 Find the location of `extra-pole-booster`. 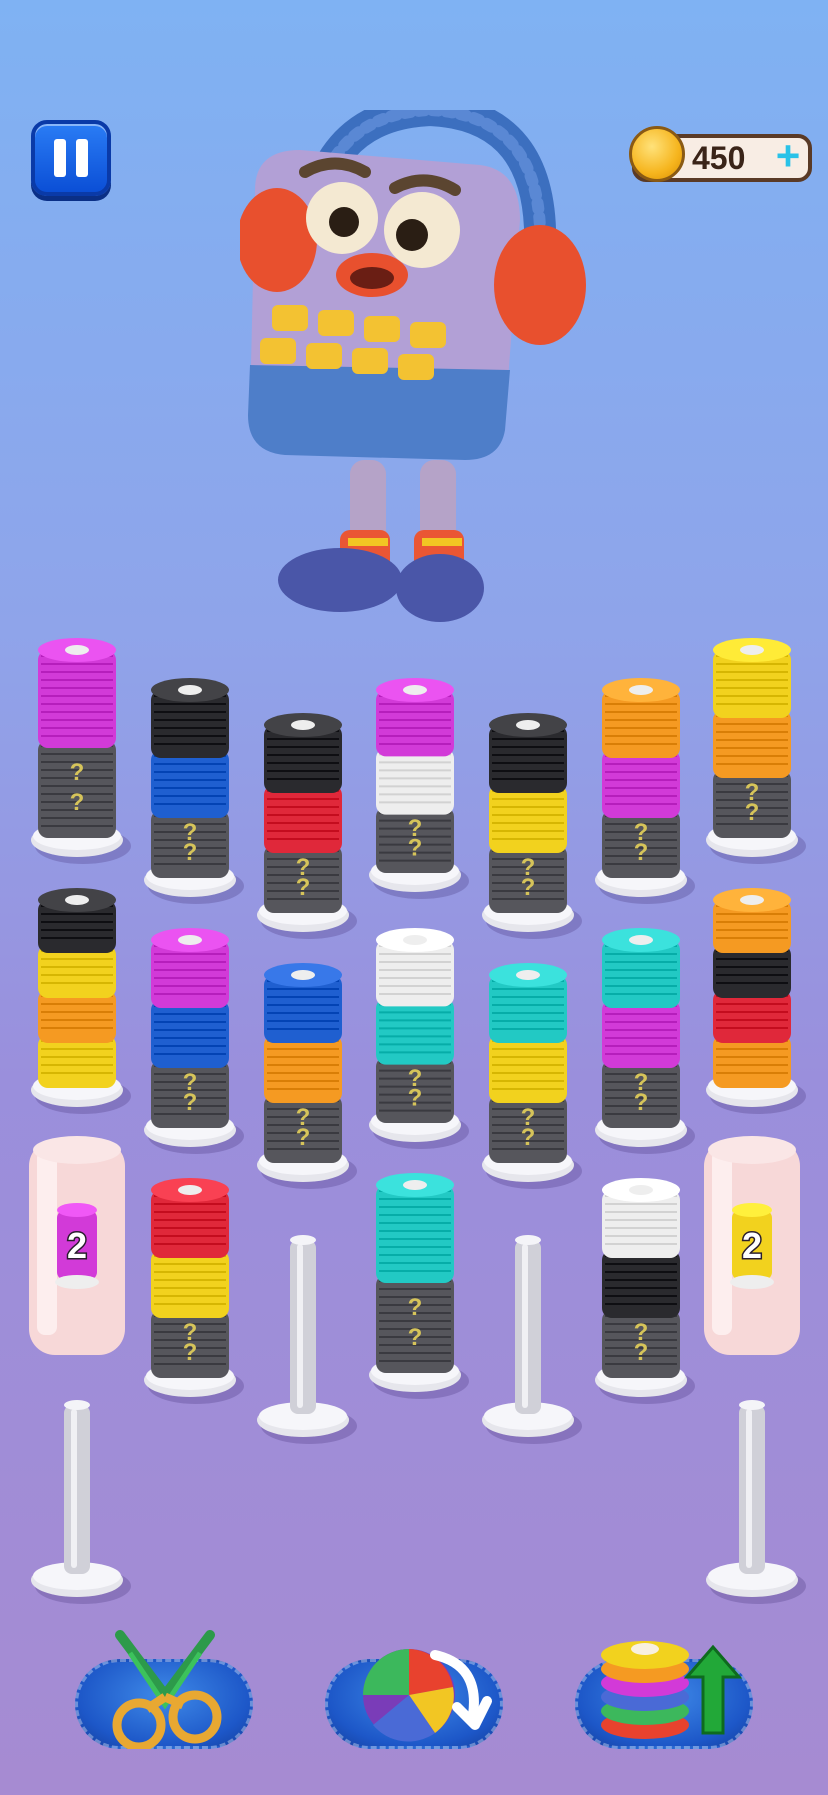

extra-pole-booster is located at coordinates (664, 1687).